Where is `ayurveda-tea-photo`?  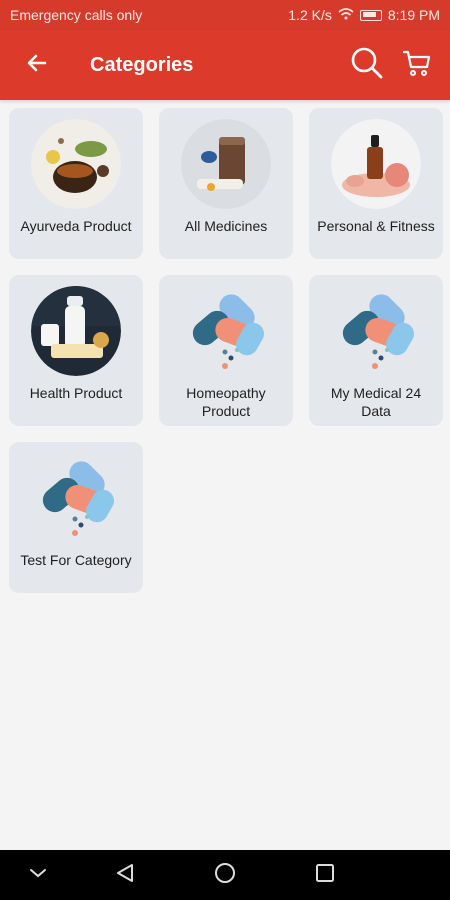
ayurveda-tea-photo is located at coordinates (76, 164).